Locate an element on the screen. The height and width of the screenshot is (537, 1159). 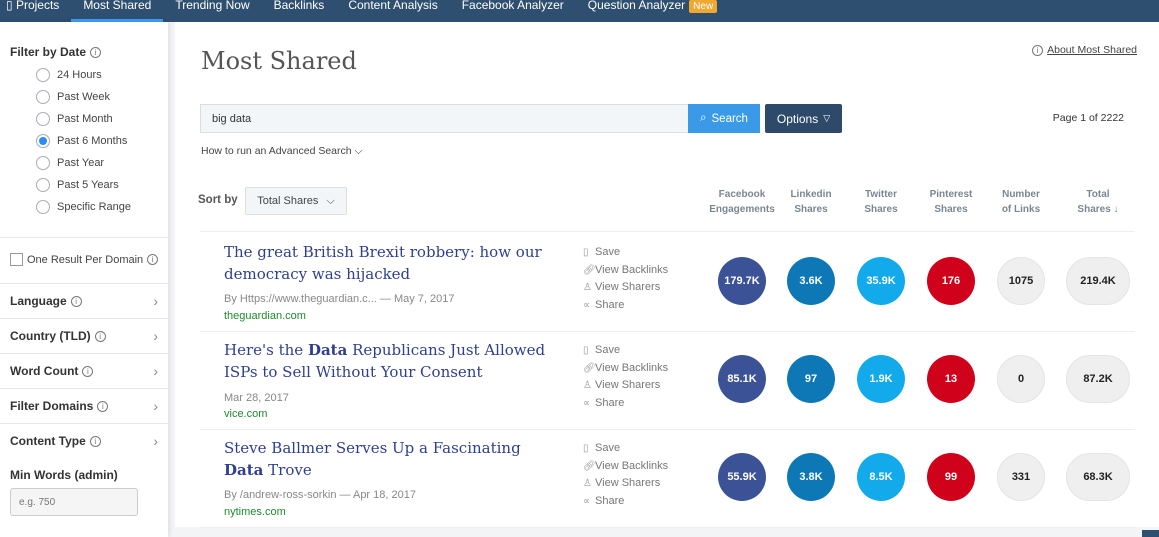
metric-total: 87.2K is located at coordinates (1098, 379).